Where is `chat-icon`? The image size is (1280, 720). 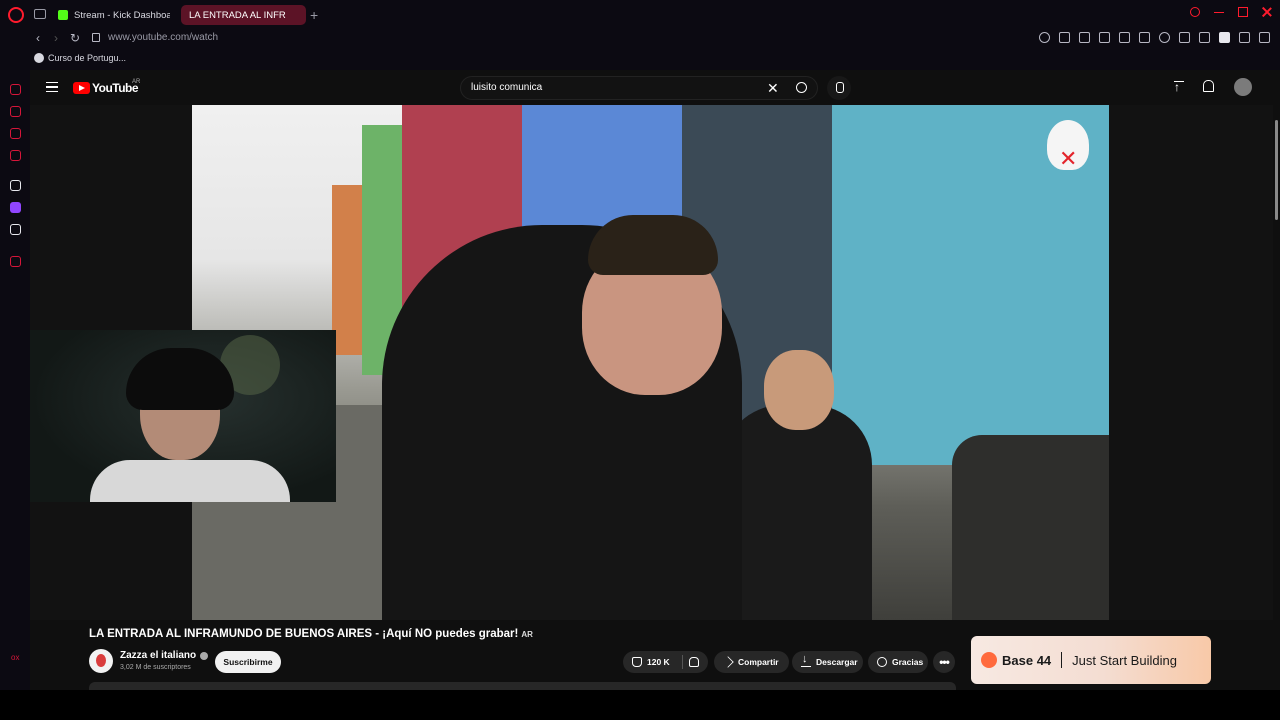 chat-icon is located at coordinates (15, 133).